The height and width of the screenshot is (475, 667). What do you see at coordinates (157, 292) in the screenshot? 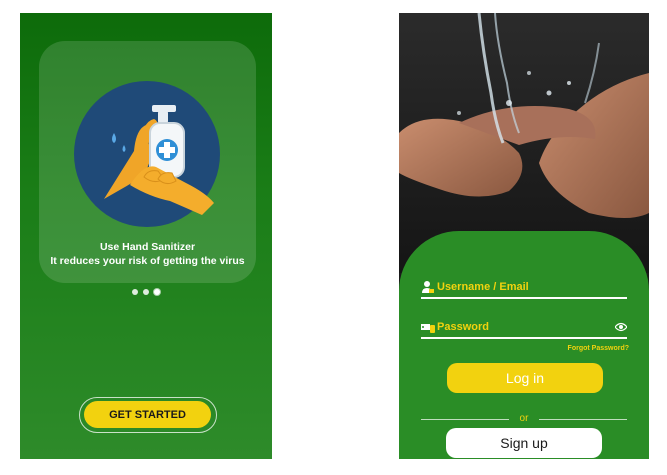
I see `page-dot-active` at bounding box center [157, 292].